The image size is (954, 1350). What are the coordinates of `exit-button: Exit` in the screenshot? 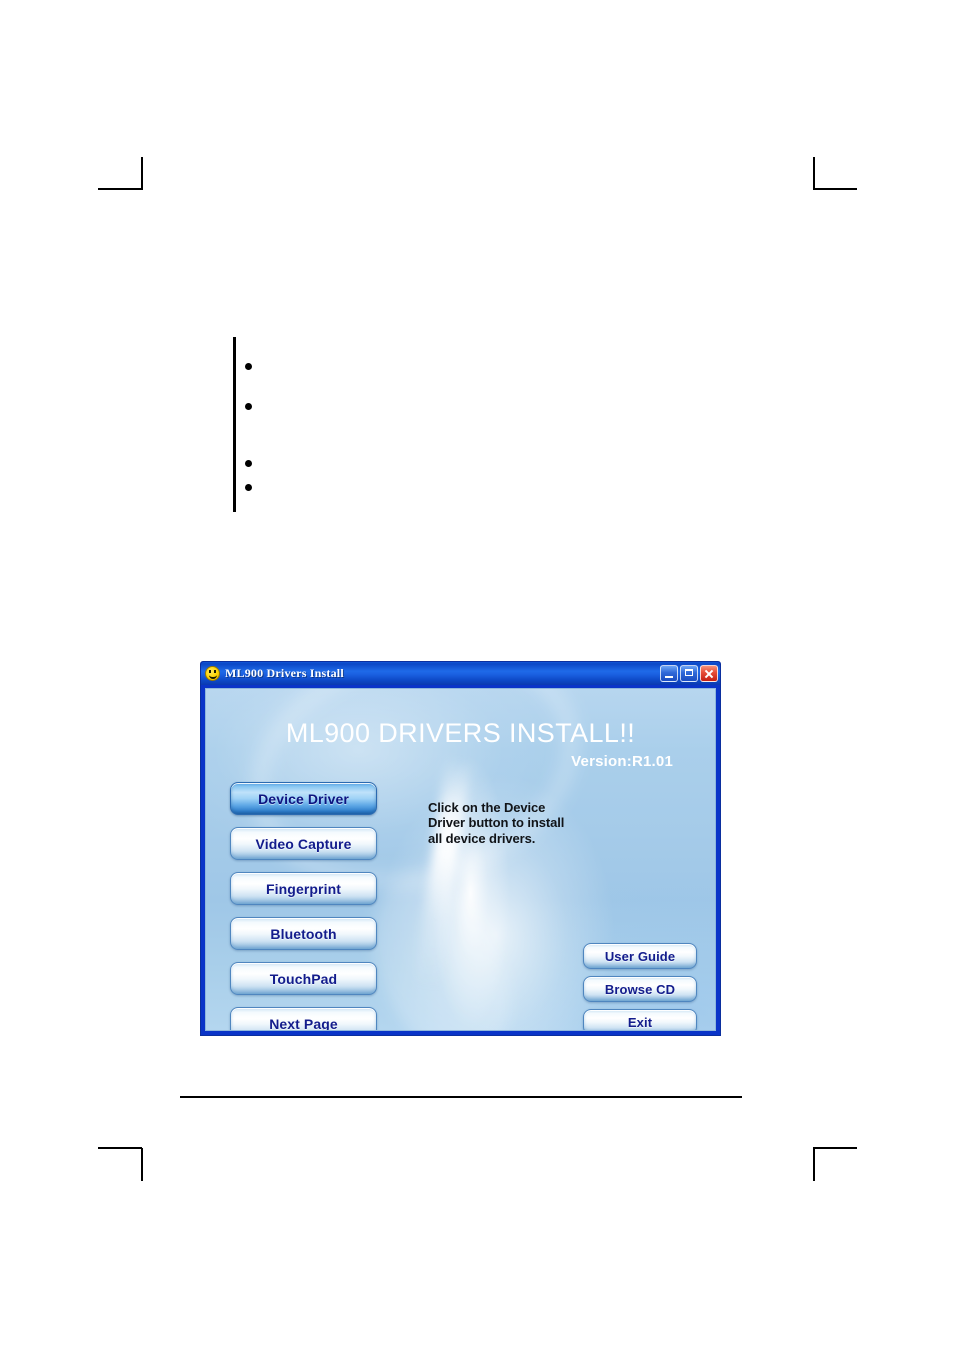 It's located at (640, 1019).